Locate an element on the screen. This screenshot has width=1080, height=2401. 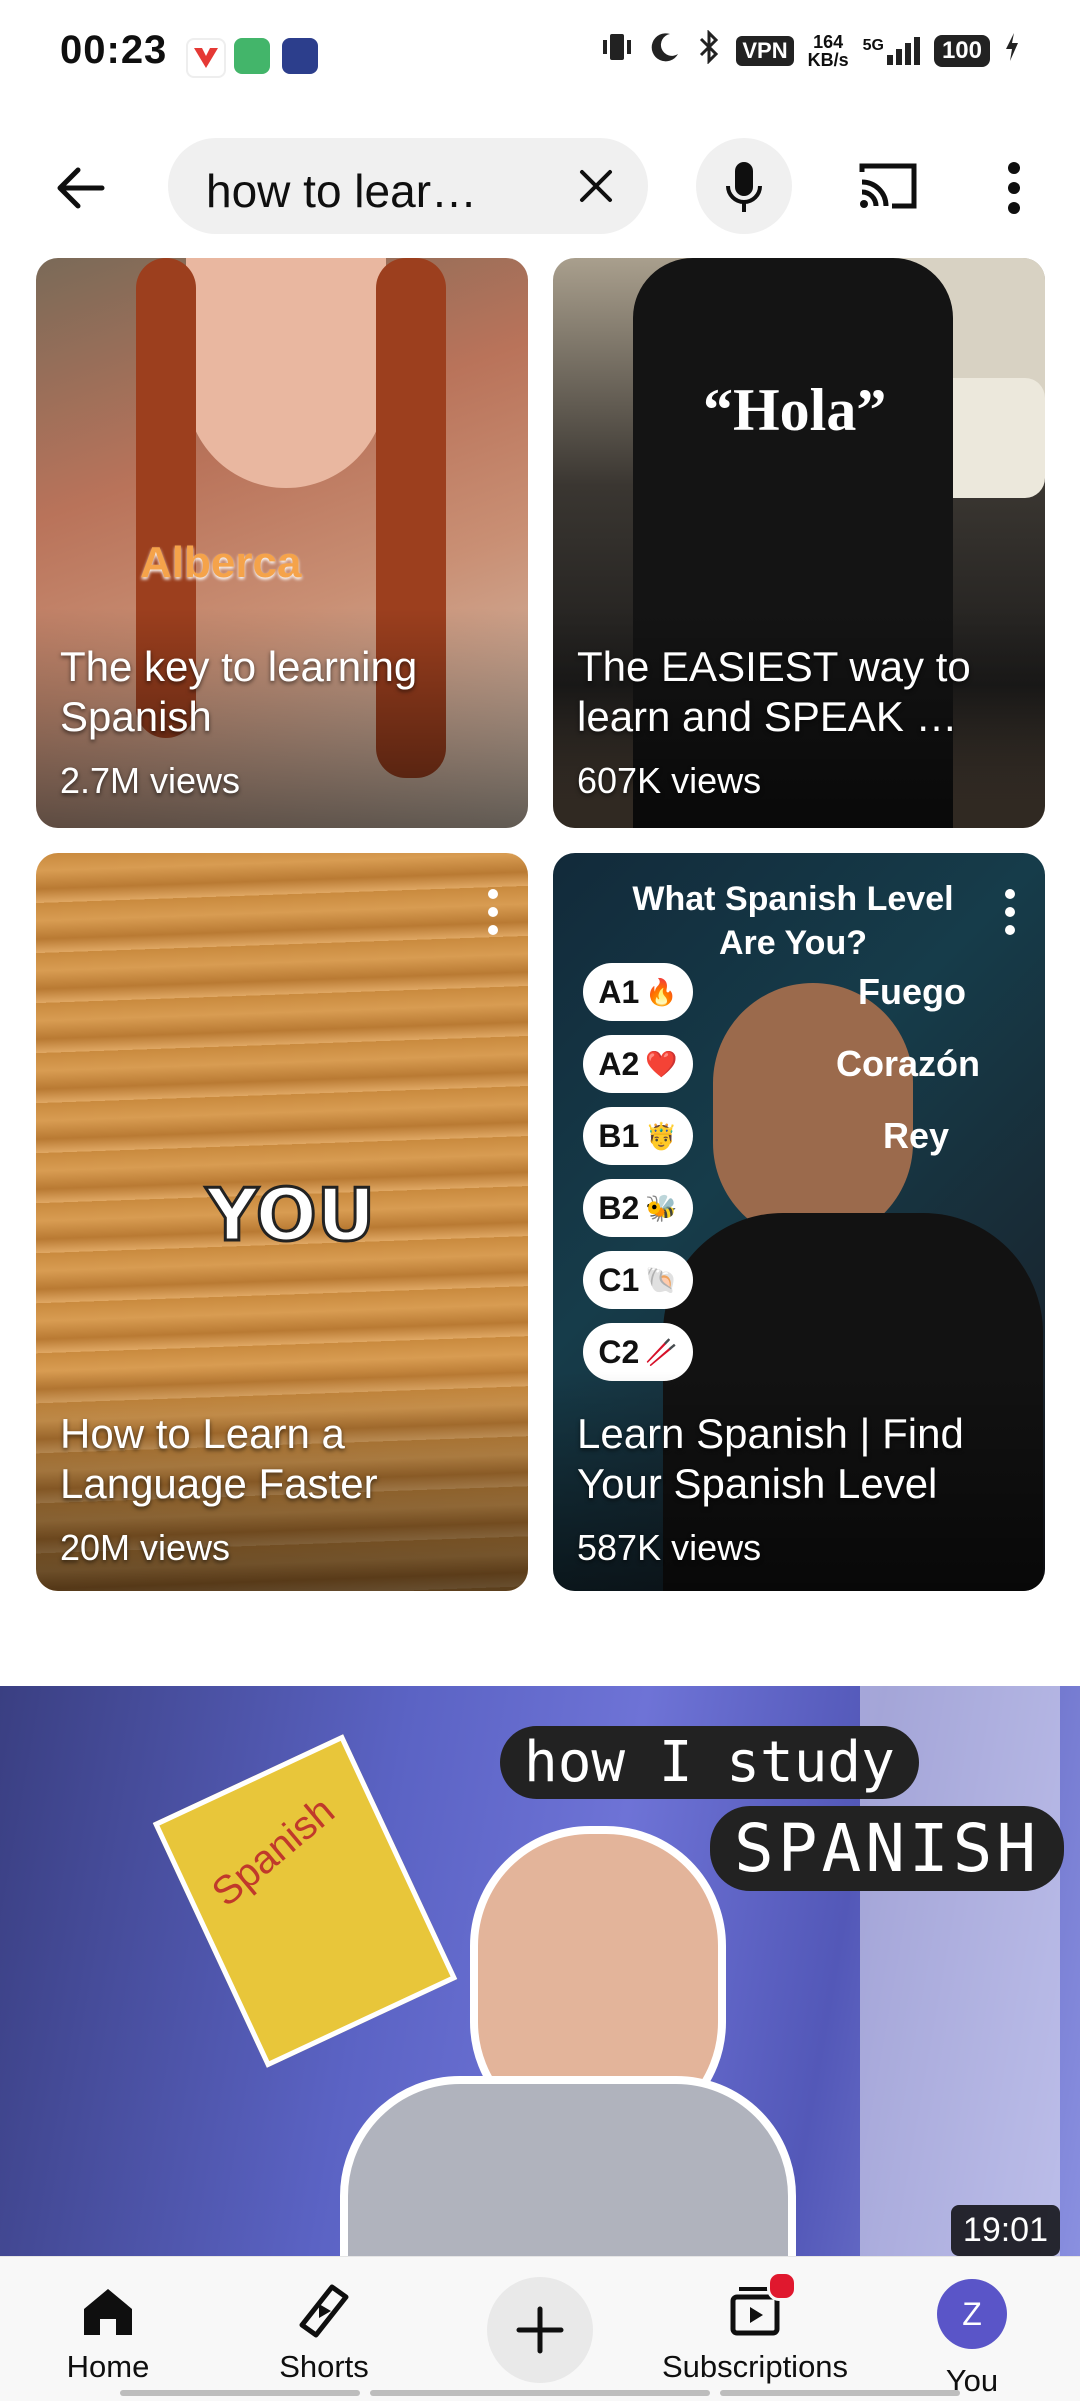
arrow-left-icon is located at coordinates (81, 188).